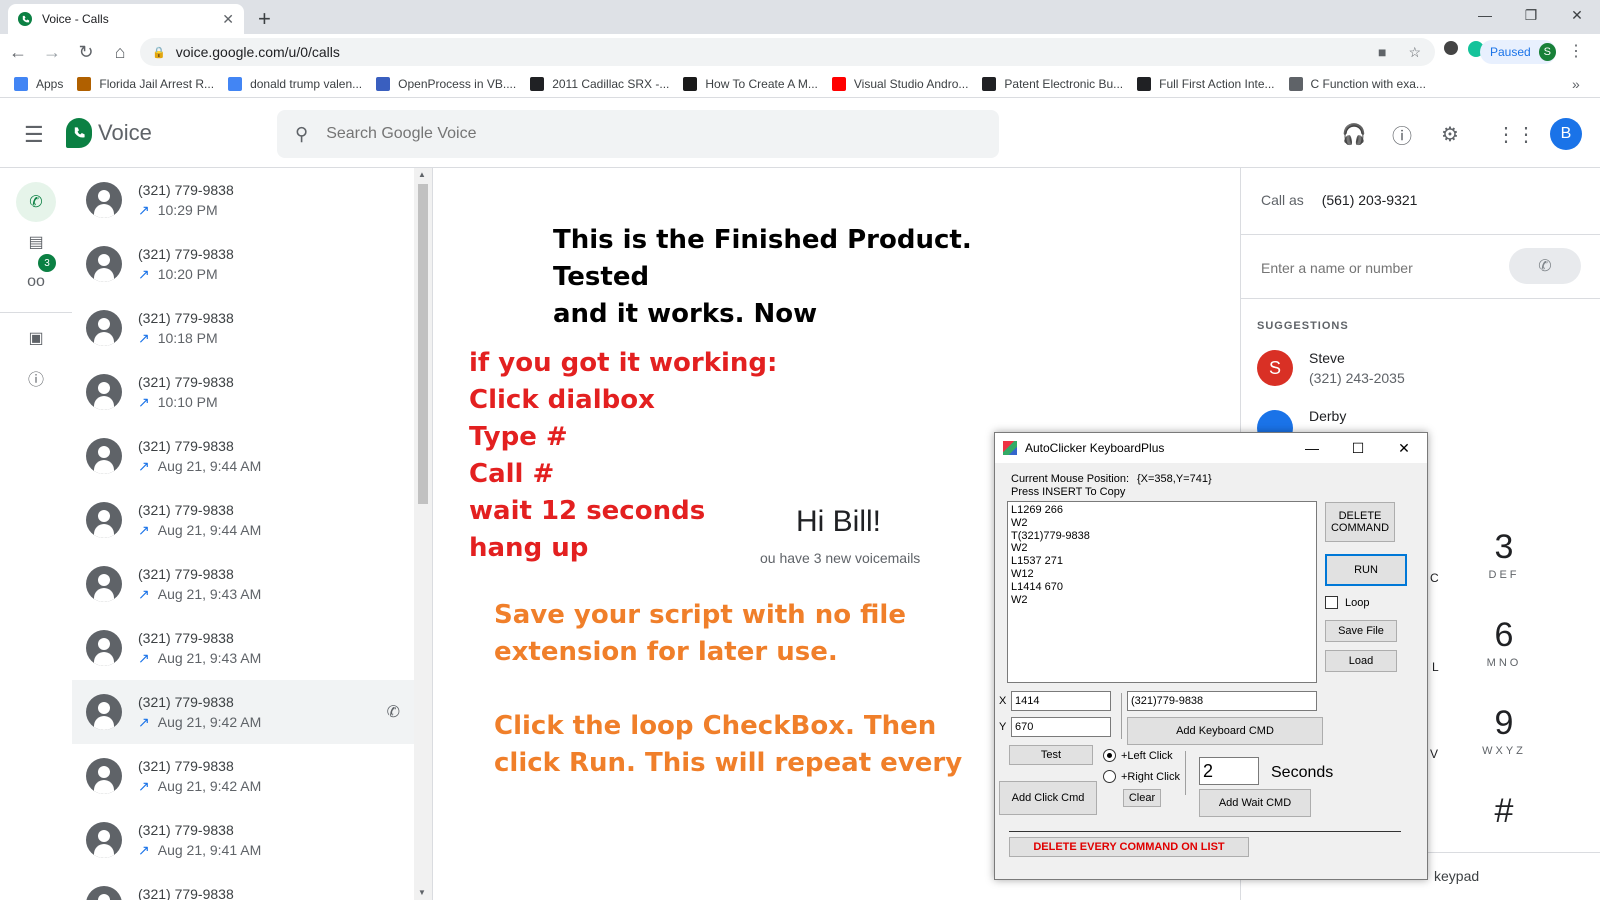 This screenshot has width=1600, height=900. Describe the element at coordinates (422, 174) in the screenshot. I see `scroll-up-icon: ▲` at that location.